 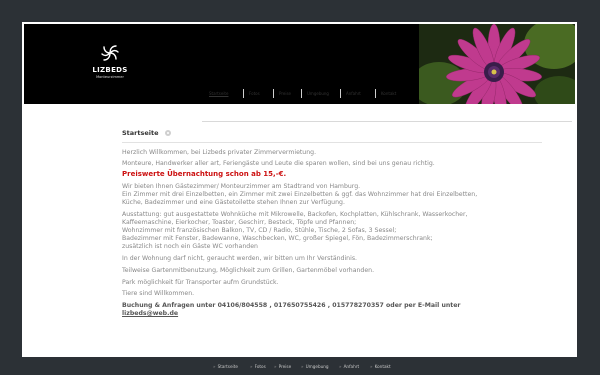 What do you see at coordinates (110, 70) in the screenshot?
I see `logo-title: LIZBEDS` at bounding box center [110, 70].